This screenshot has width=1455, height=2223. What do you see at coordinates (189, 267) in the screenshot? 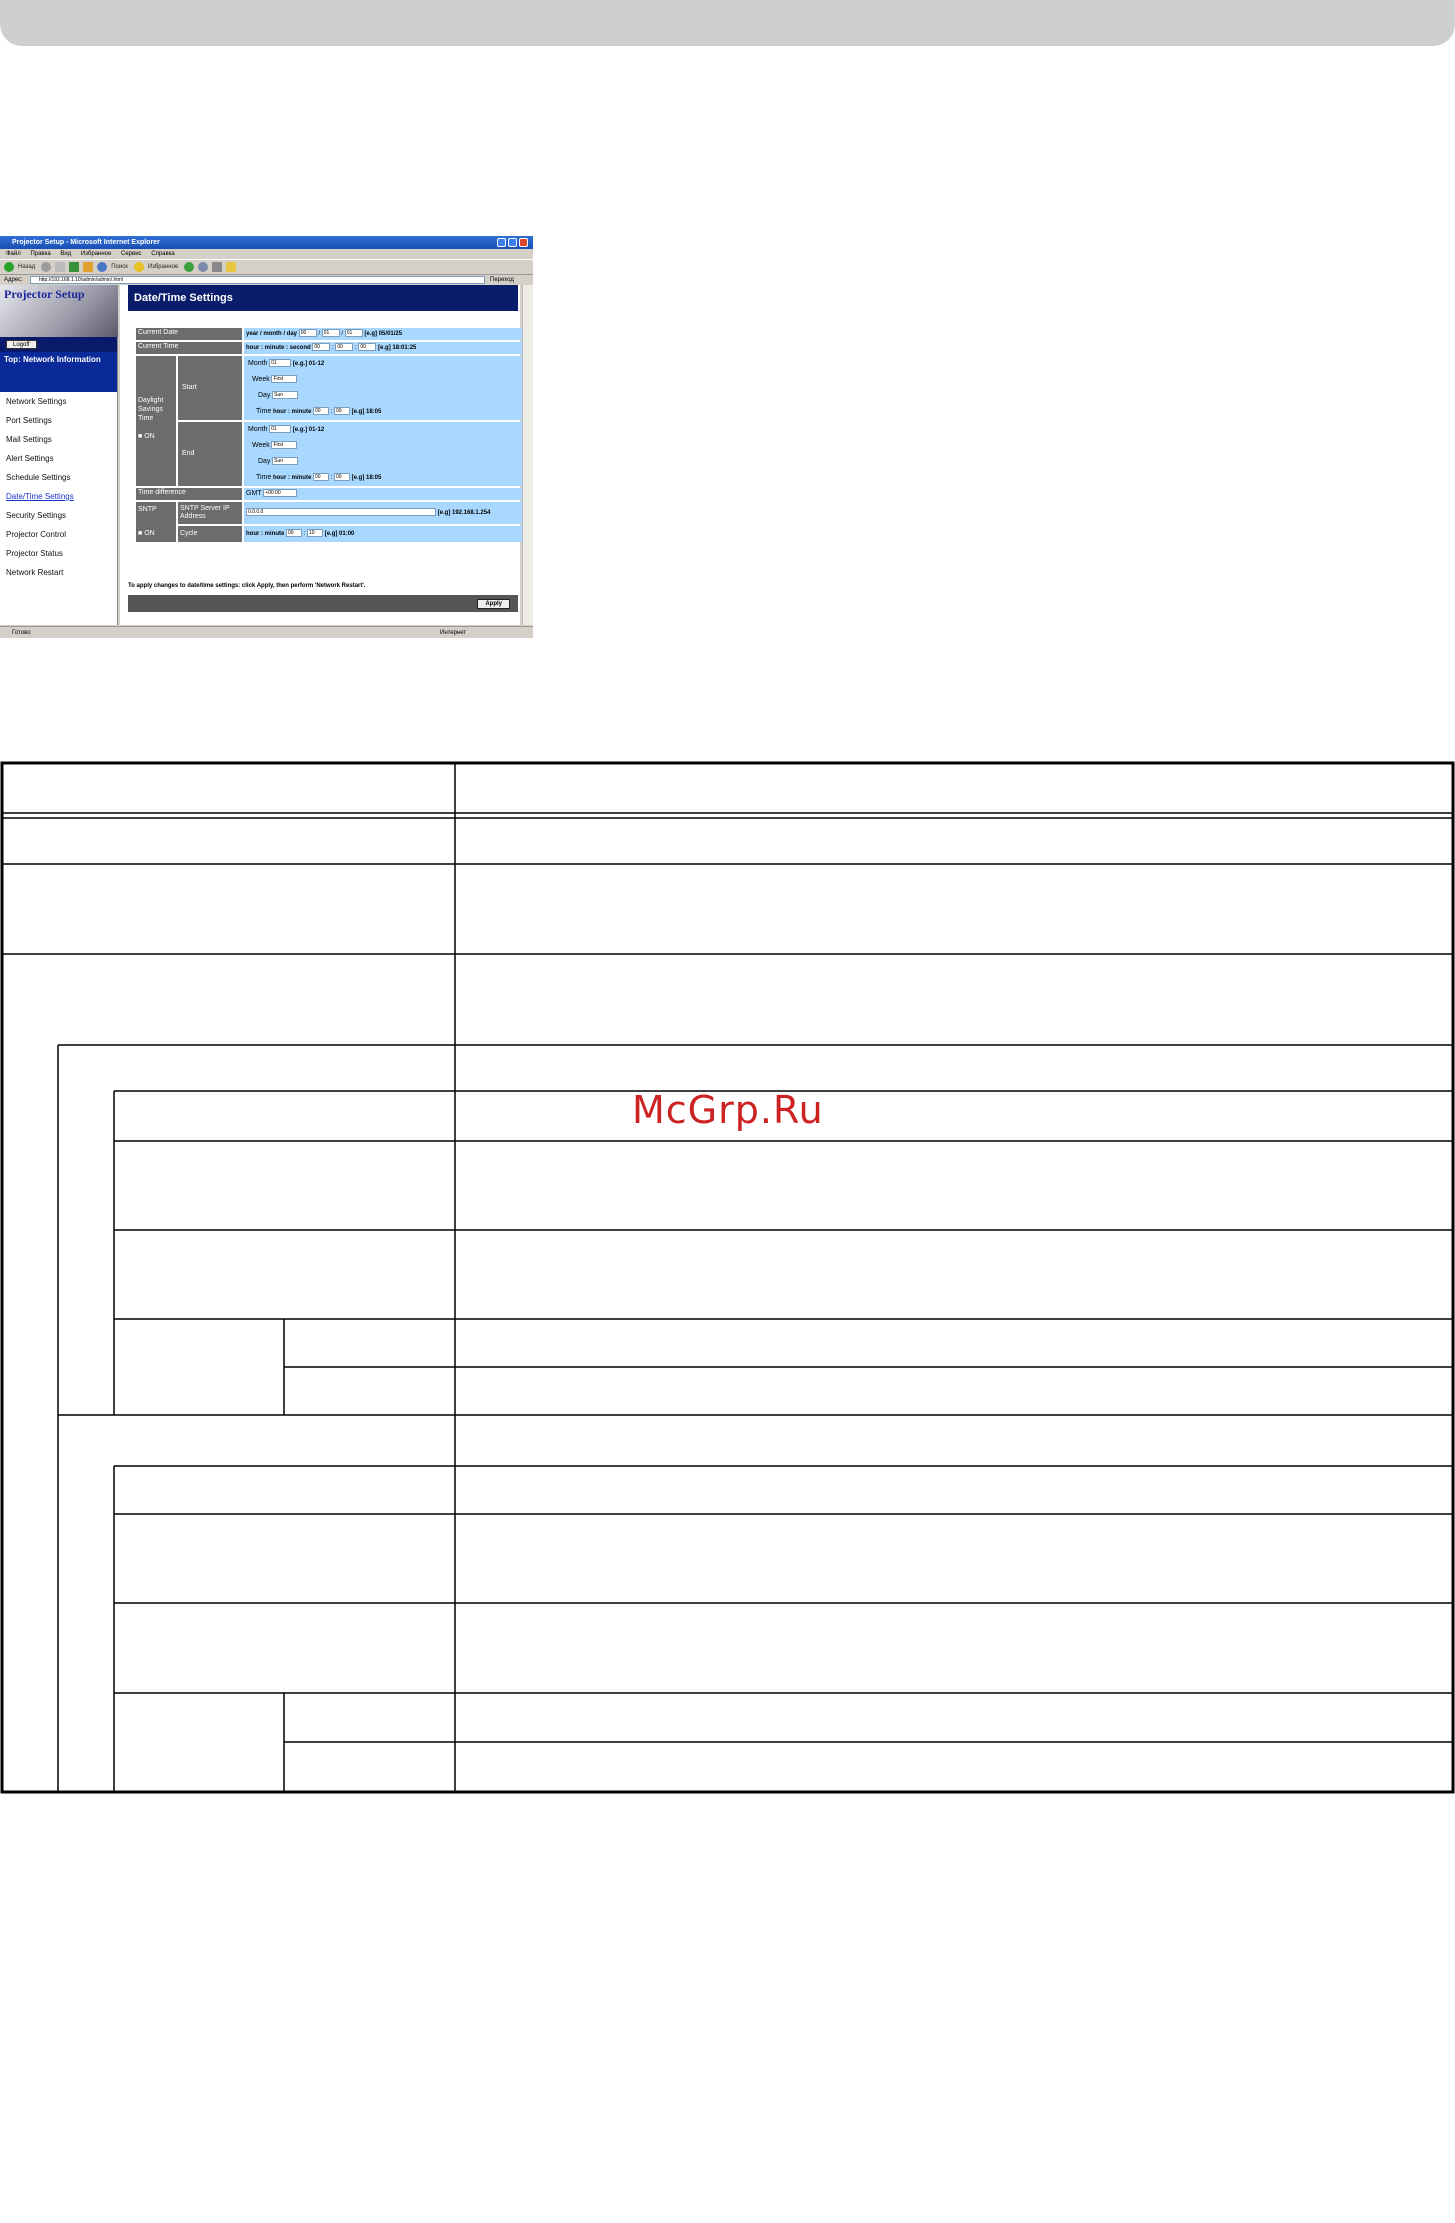
I see `media-icon` at bounding box center [189, 267].